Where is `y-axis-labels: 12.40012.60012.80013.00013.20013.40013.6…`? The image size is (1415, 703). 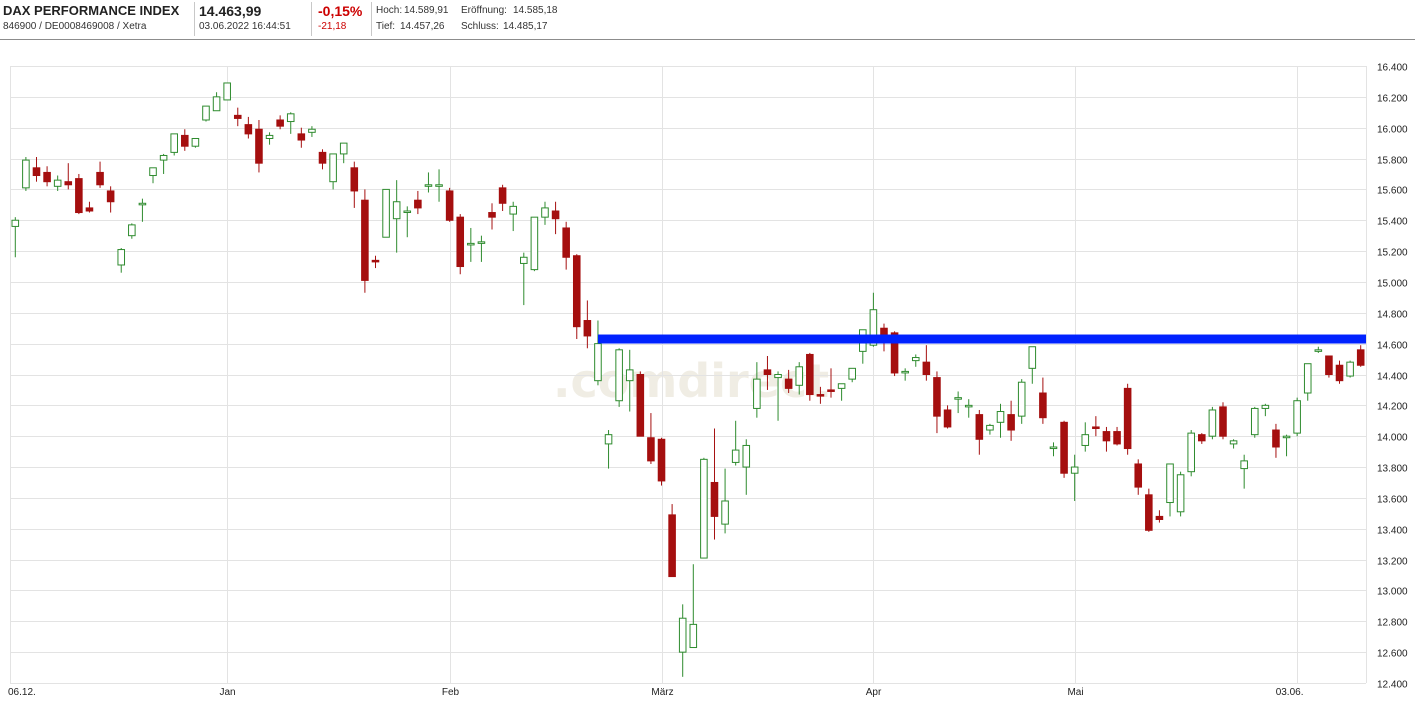
y-axis-labels: 12.40012.60012.80013.00013.20013.40013.6… is located at coordinates (1392, 377).